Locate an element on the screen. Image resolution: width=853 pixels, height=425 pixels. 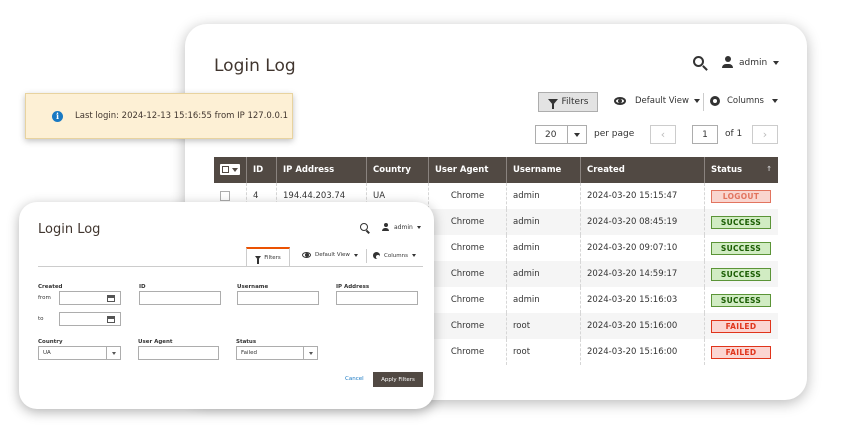
per-page-label: per page is located at coordinates (614, 134).